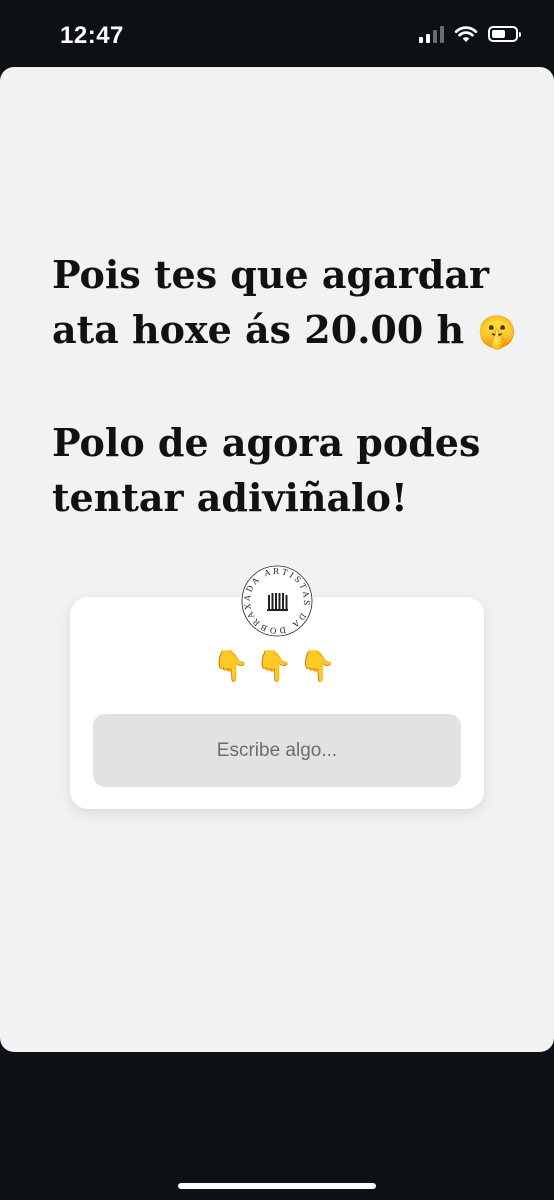 The height and width of the screenshot is (1200, 554). I want to click on battery-level, so click(499, 34).